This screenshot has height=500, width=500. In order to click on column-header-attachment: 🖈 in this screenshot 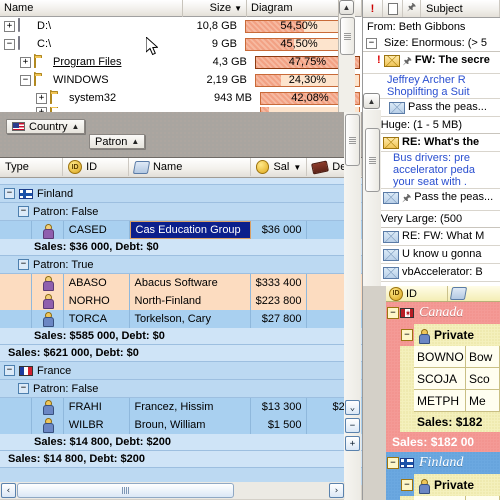, I will do `click(412, 8)`.